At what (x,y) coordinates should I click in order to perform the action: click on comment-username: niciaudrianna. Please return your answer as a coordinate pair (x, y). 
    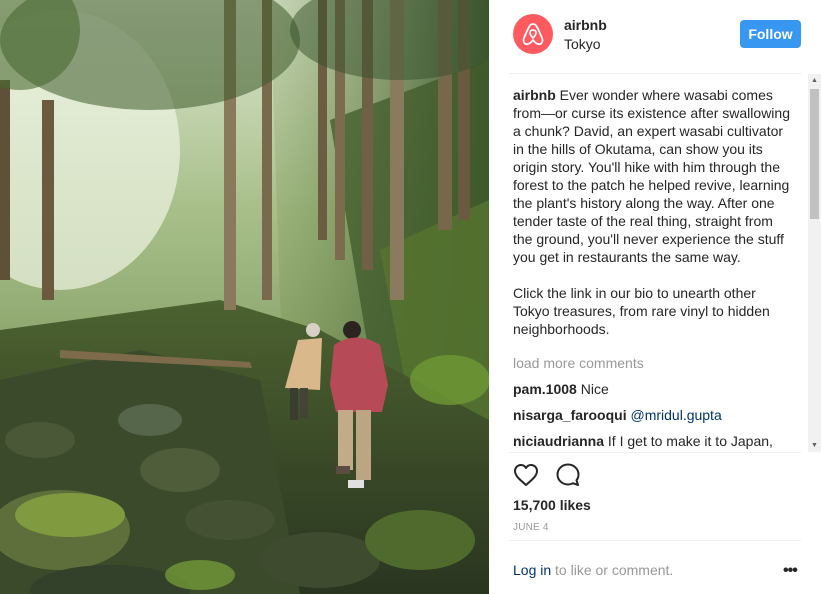
    Looking at the image, I should click on (558, 441).